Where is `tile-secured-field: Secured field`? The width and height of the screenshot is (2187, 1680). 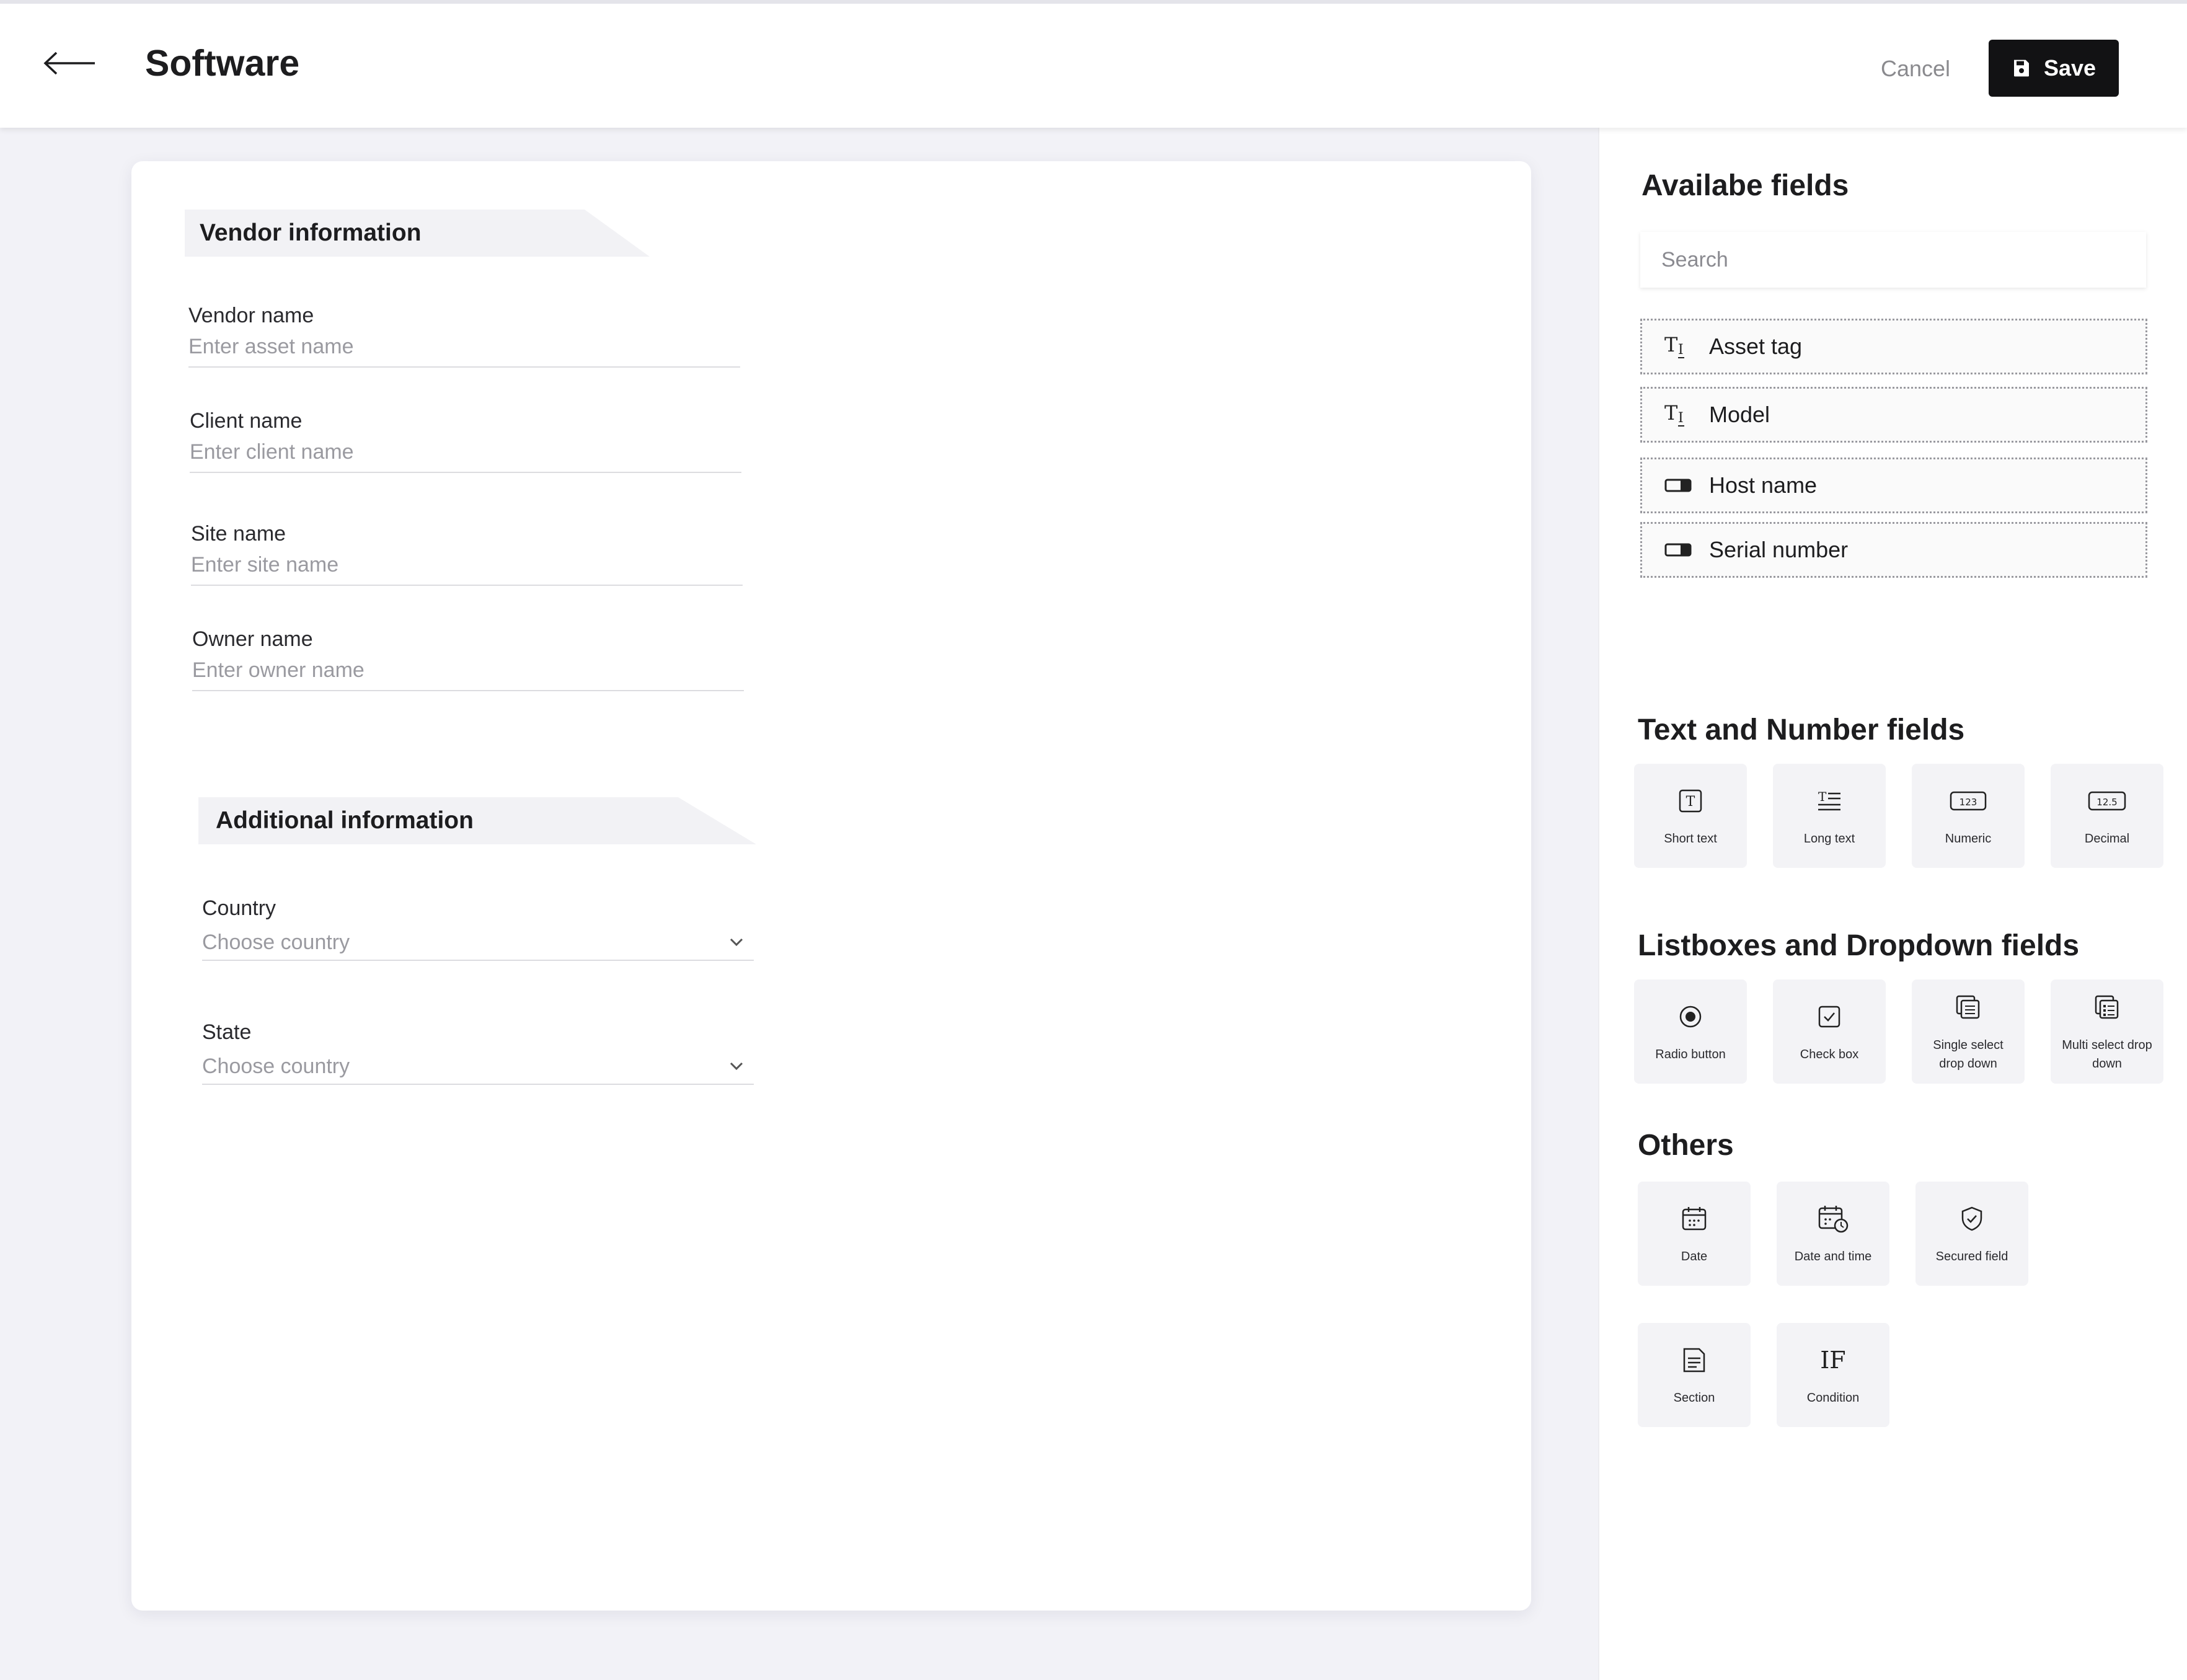 tile-secured-field: Secured field is located at coordinates (1972, 1234).